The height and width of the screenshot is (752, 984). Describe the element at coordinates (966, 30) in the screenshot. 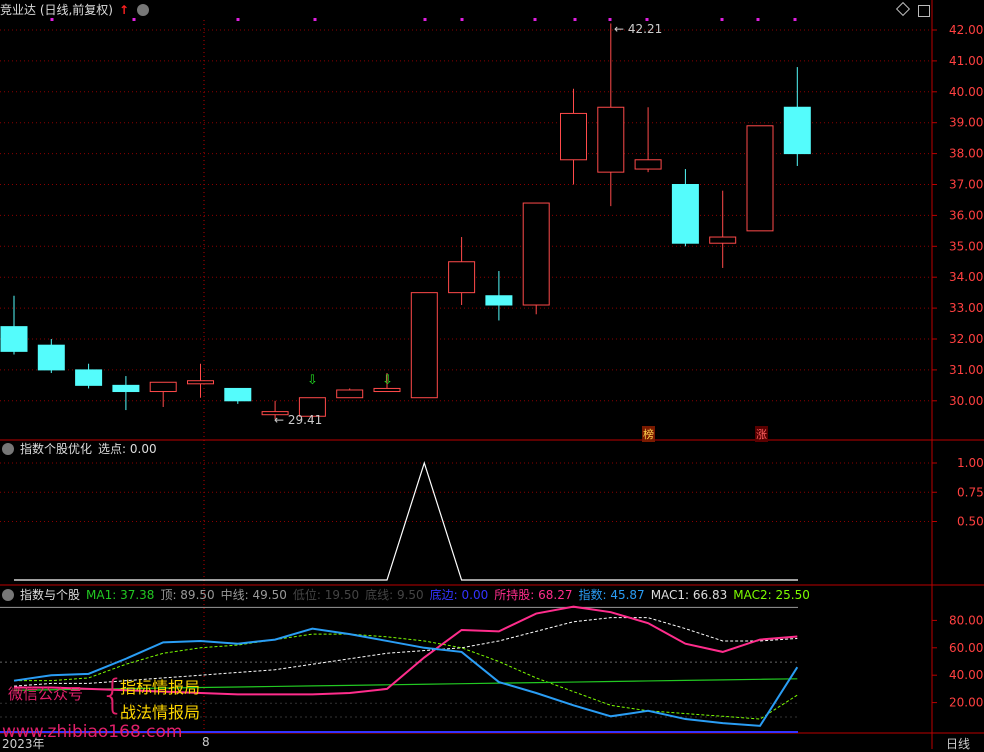

I see `price-tick-label: 42.00` at that location.